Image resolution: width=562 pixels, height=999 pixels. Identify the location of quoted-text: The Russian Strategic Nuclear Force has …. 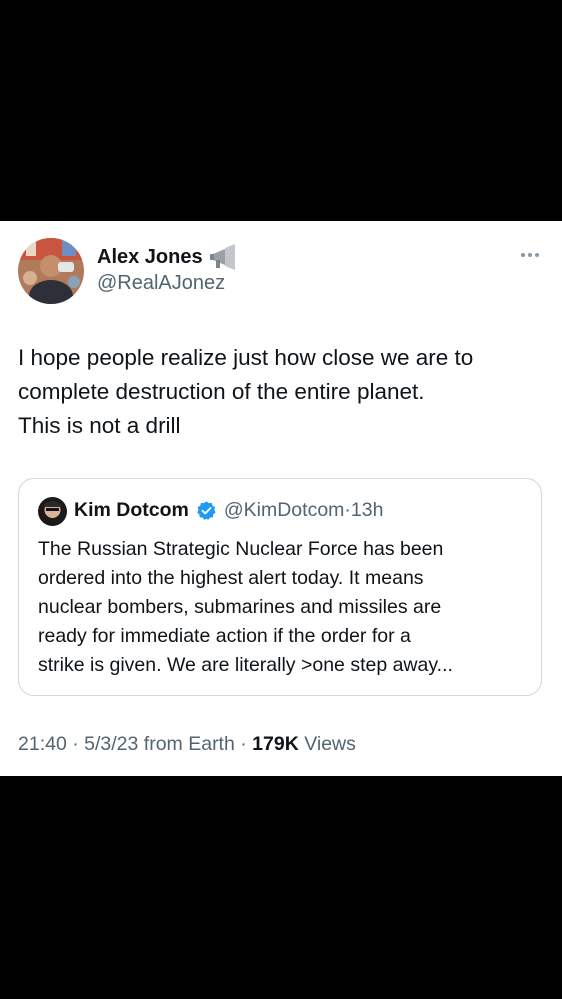
(285, 607).